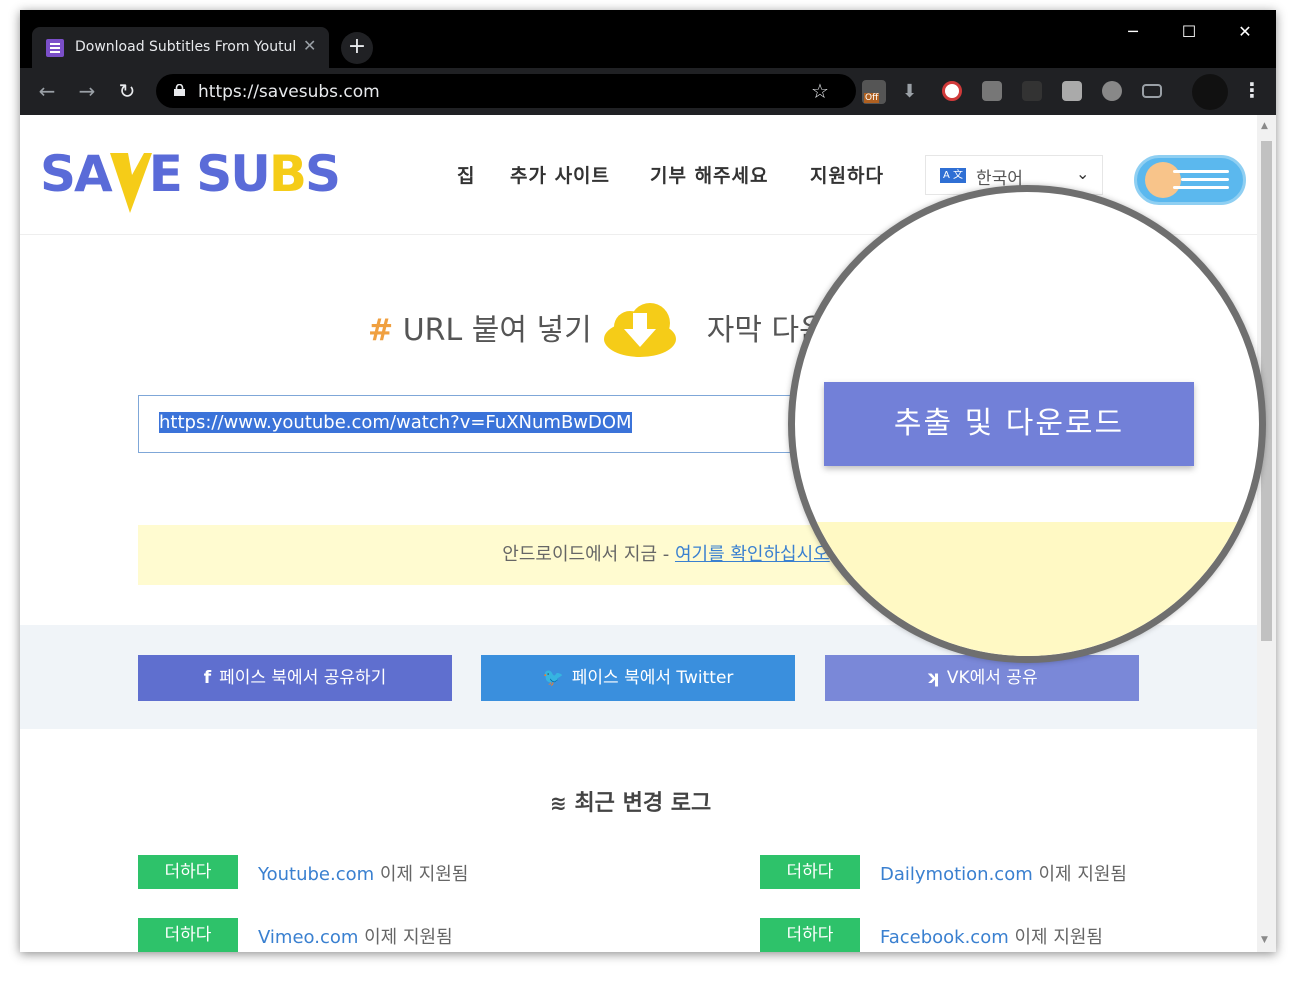  Describe the element at coordinates (652, 678) in the screenshot. I see `twitter-share-label: 페이스 북에서 Twitter` at that location.